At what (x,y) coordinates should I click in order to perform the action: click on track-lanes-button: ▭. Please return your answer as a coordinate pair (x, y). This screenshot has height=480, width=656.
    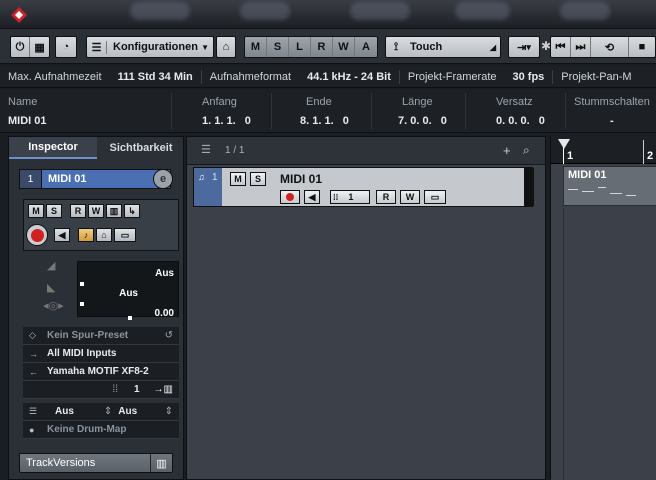
    Looking at the image, I should click on (435, 197).